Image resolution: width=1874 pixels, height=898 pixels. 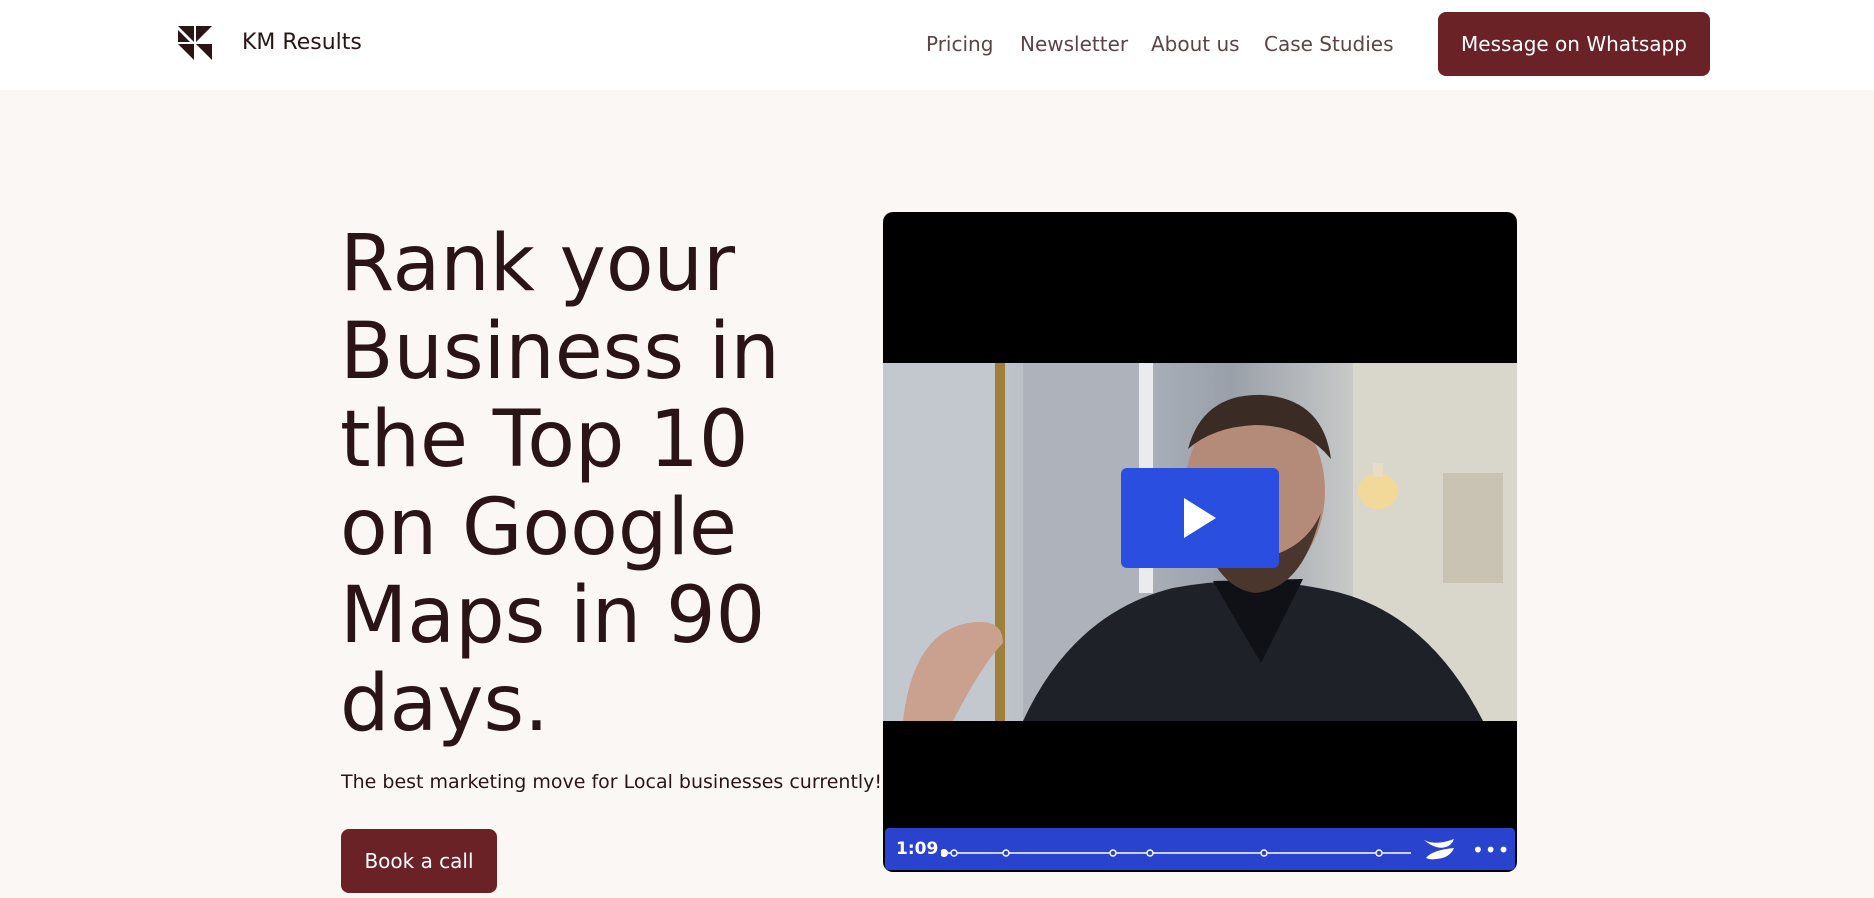 I want to click on hero-title-line: on Google, so click(x=539, y=528).